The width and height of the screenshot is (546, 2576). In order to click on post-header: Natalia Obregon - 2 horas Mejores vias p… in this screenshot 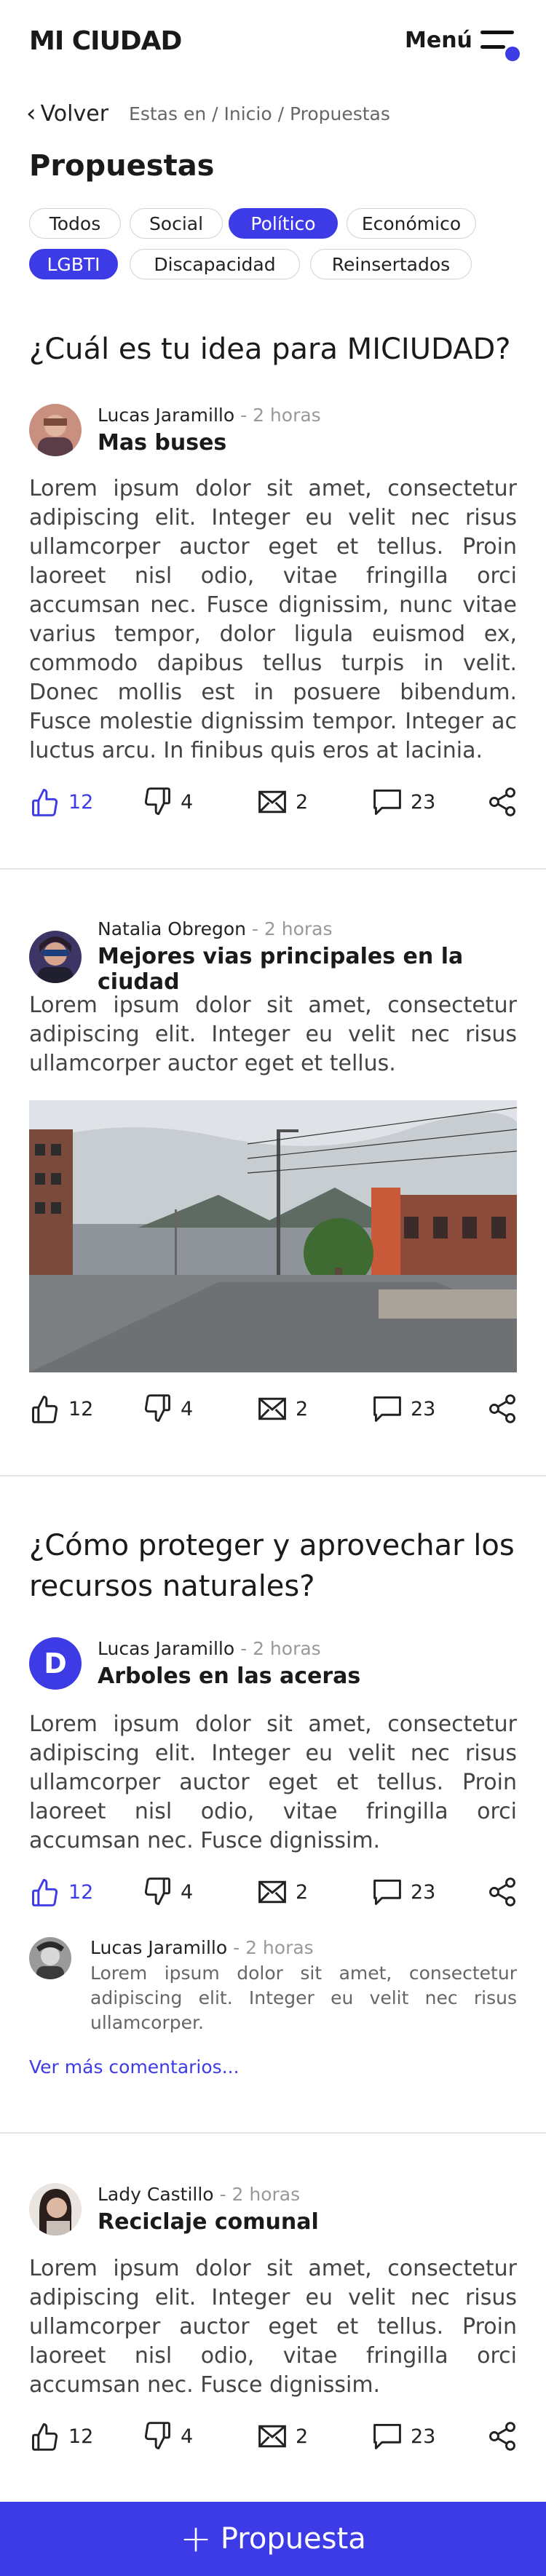, I will do `click(287, 956)`.